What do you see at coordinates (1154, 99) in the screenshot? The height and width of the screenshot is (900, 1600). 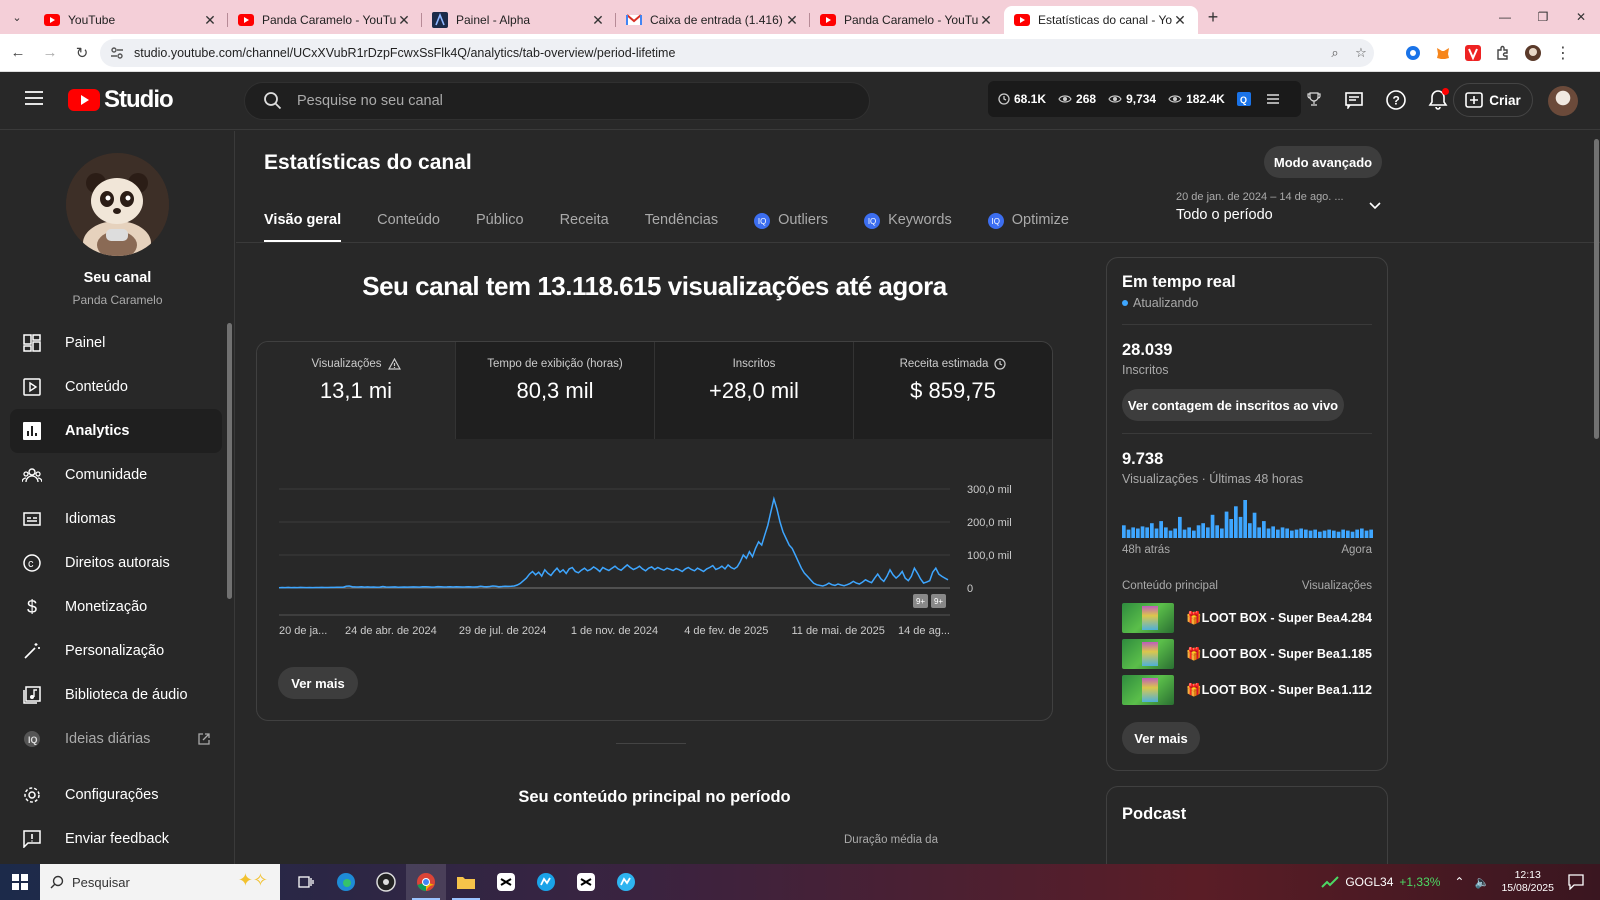 I see `vidiq-stats-bar: 68.1K 268 9,734 182.4K Q` at bounding box center [1154, 99].